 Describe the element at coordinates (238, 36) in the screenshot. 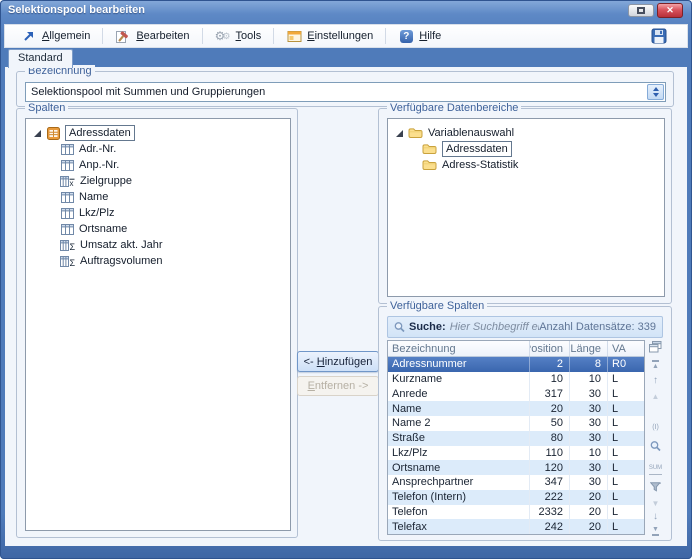

I see `toolbar-button-tools: ⚙ ⚙ Tools` at that location.